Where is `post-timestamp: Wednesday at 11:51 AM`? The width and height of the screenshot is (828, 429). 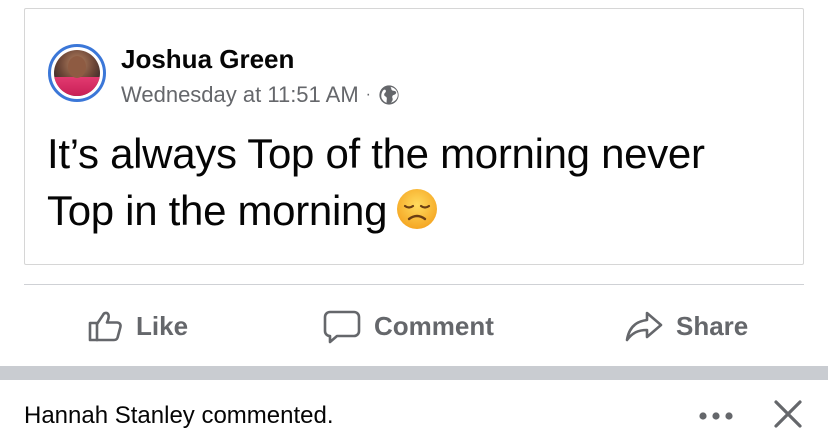 post-timestamp: Wednesday at 11:51 AM is located at coordinates (240, 95).